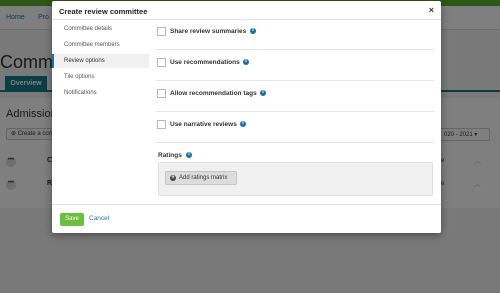 The width and height of the screenshot is (500, 293). I want to click on save-button: Save, so click(72, 219).